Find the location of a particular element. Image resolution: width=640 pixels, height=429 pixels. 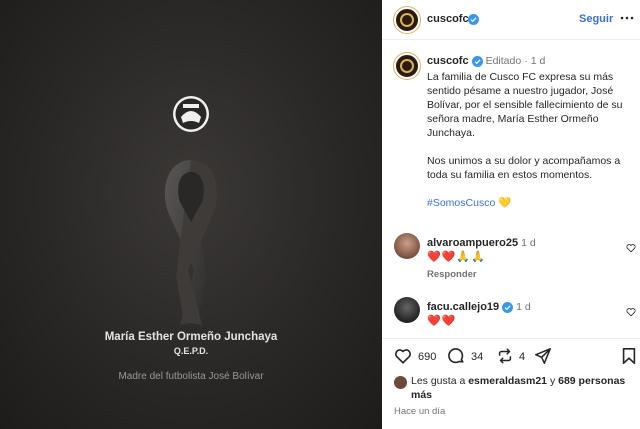

share-send-icon is located at coordinates (543, 356).